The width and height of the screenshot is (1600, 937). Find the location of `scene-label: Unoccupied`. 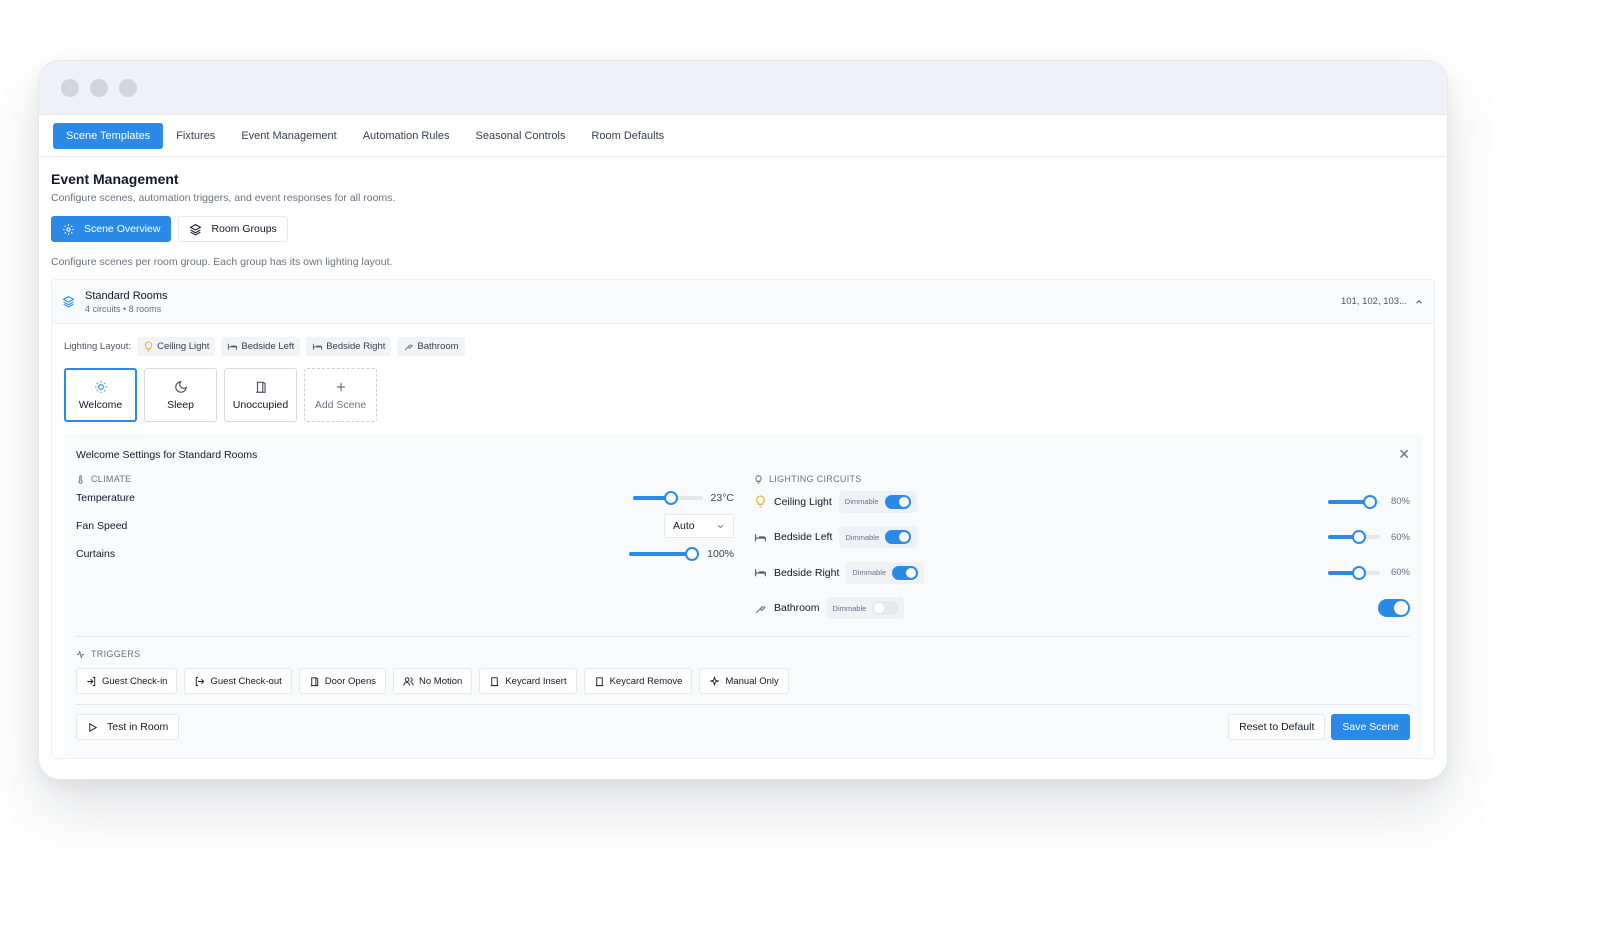

scene-label: Unoccupied is located at coordinates (260, 404).